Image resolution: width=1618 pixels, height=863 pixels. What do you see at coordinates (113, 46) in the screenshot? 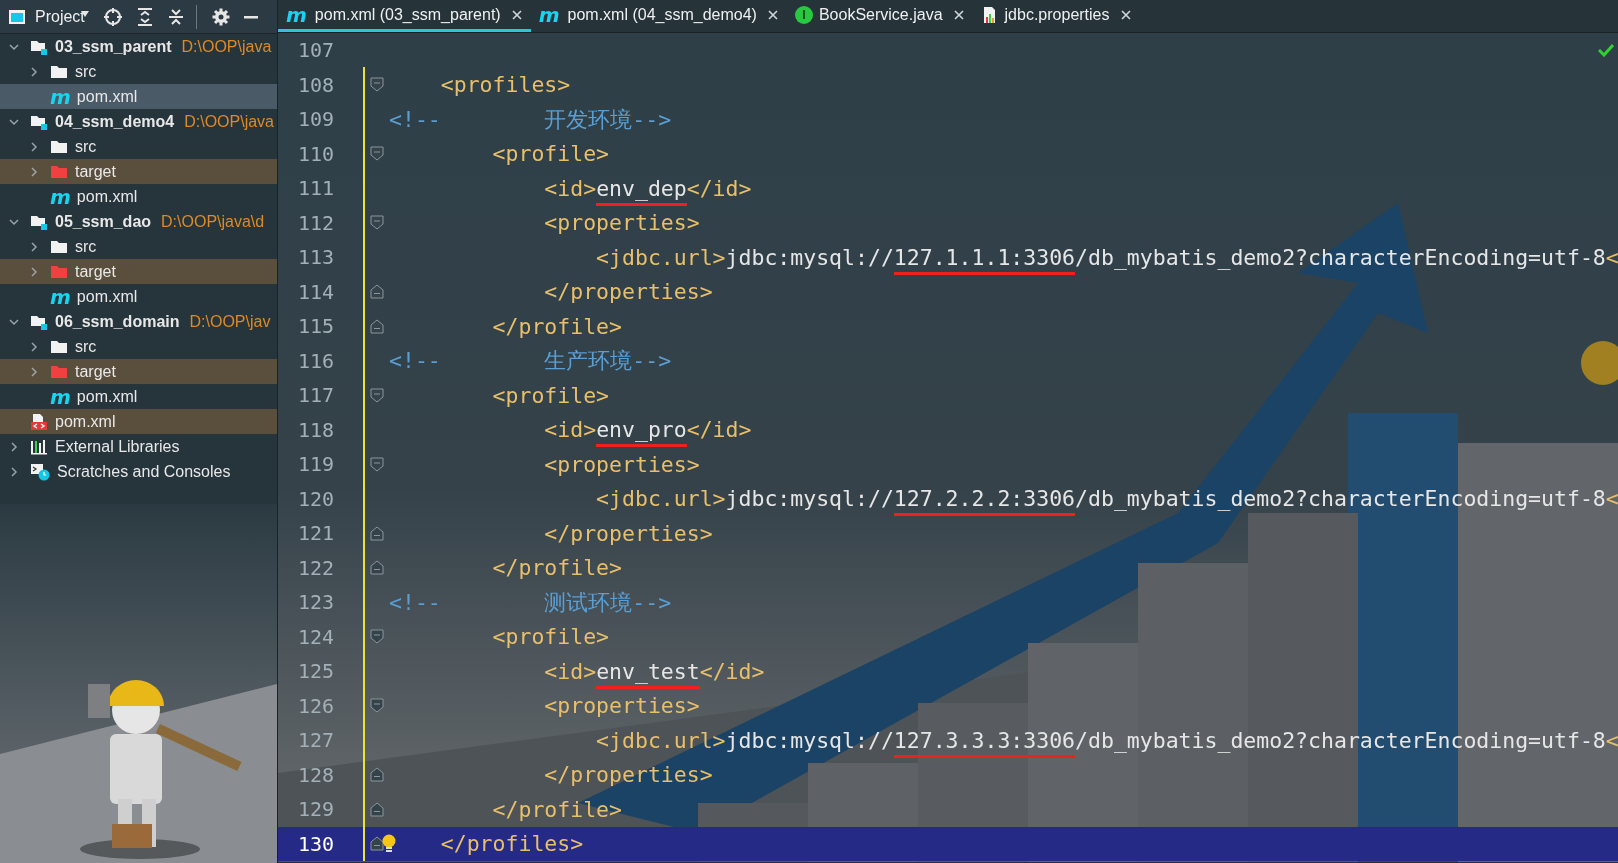
I see `module-name: 03_ssm_parent` at bounding box center [113, 46].